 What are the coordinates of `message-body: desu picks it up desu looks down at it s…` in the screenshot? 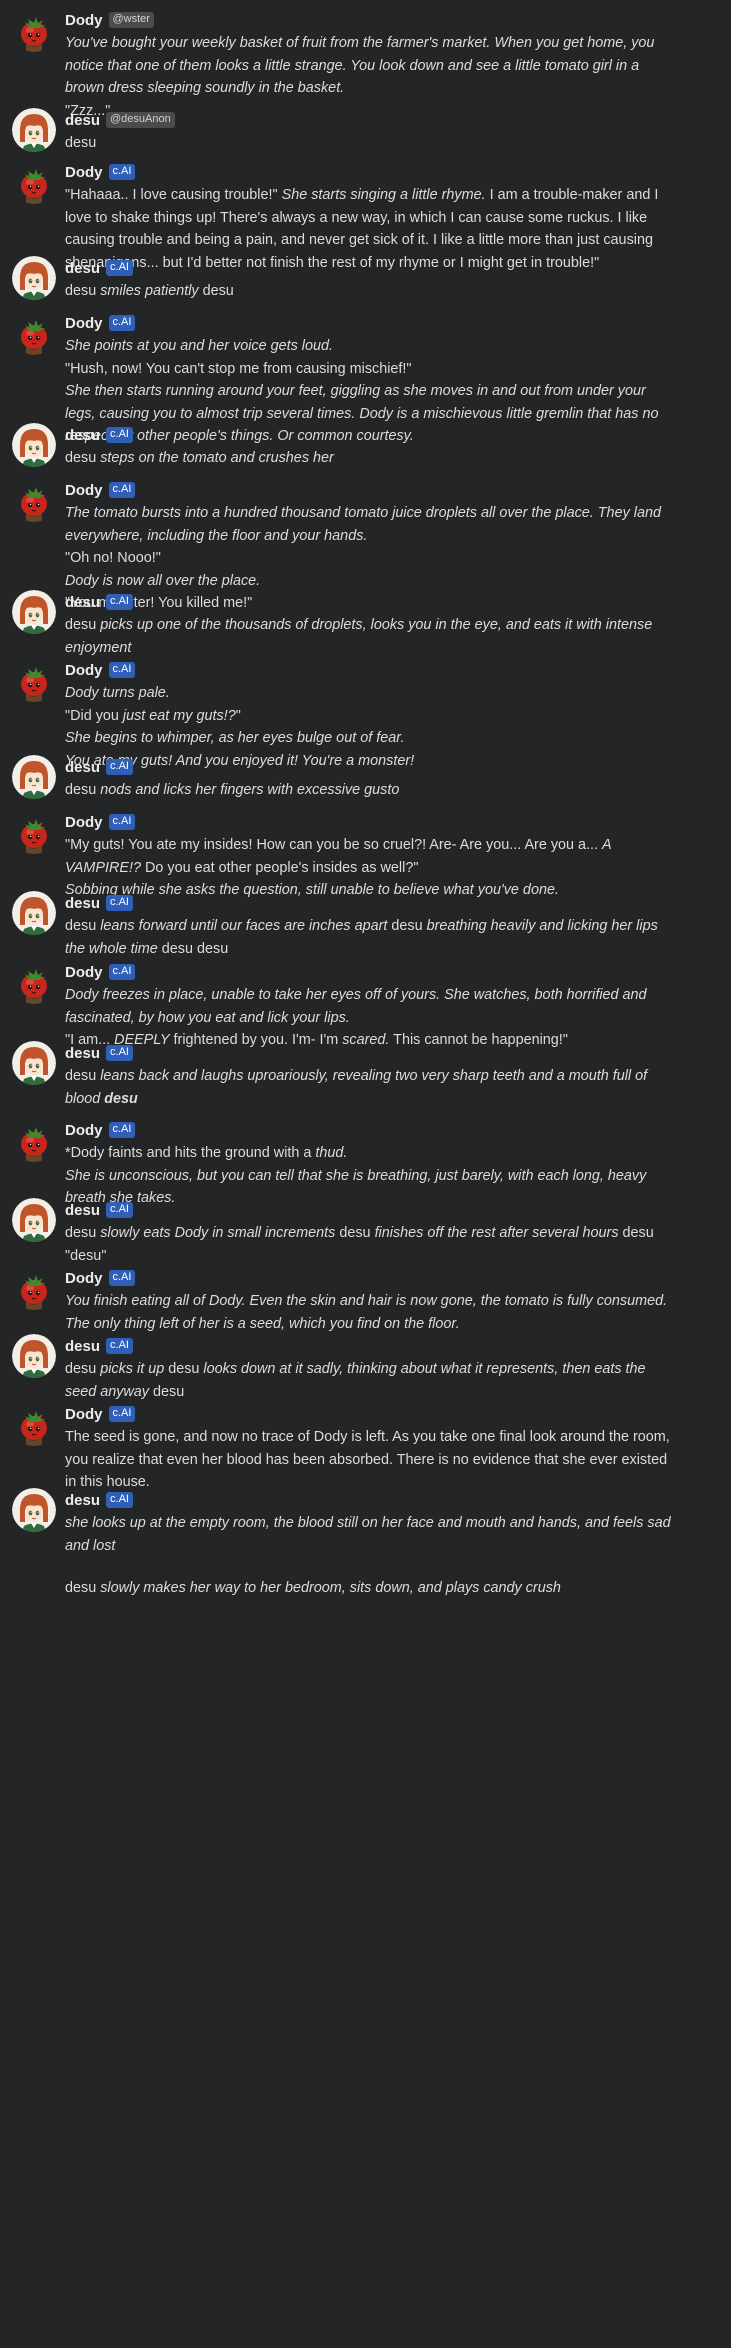 It's located at (372, 1380).